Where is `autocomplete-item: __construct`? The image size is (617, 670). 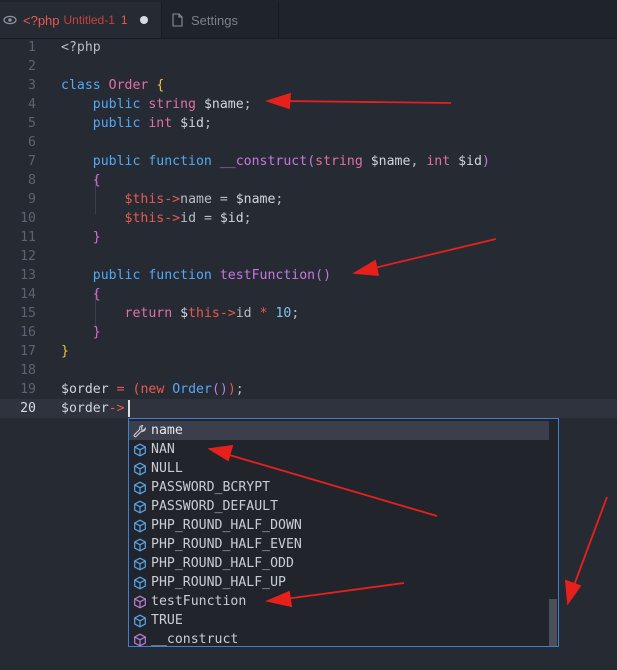 autocomplete-item: __construct is located at coordinates (339, 639).